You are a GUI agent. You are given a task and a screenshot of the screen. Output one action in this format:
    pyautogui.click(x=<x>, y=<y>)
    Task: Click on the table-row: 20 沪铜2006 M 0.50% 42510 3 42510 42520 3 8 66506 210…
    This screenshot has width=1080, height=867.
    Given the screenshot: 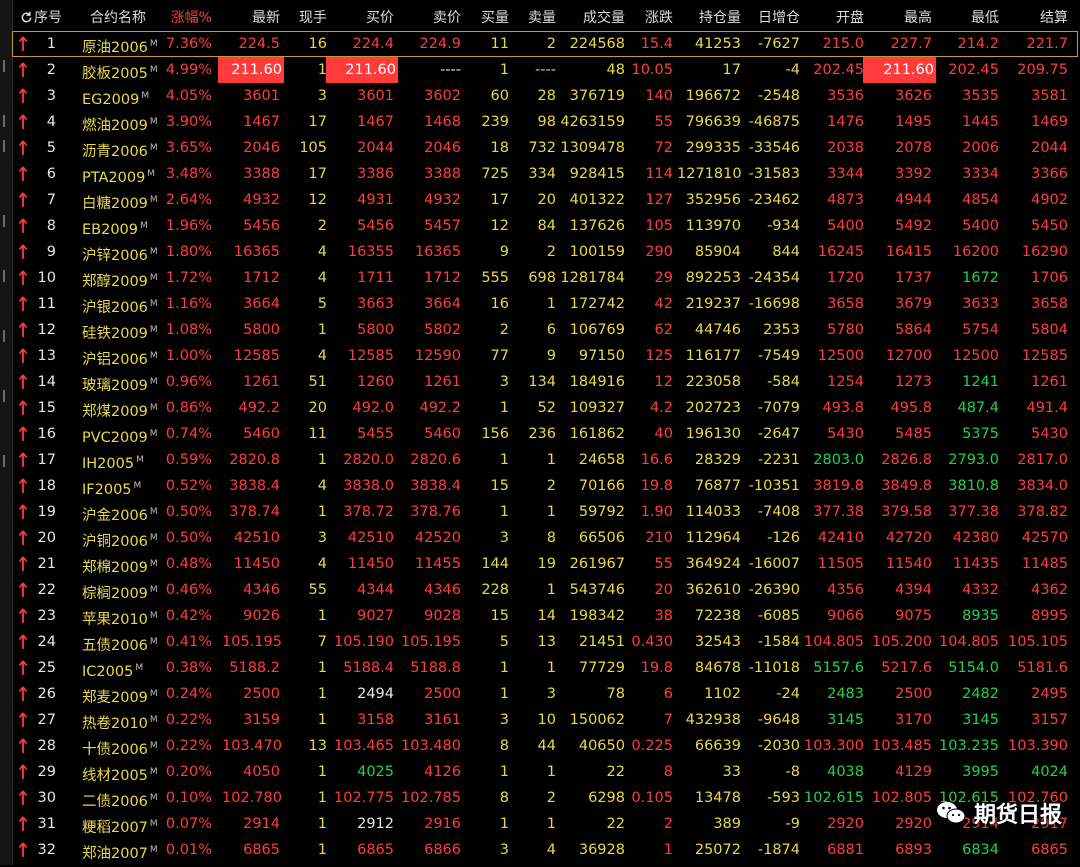 What is the action you would take?
    pyautogui.click(x=545, y=538)
    